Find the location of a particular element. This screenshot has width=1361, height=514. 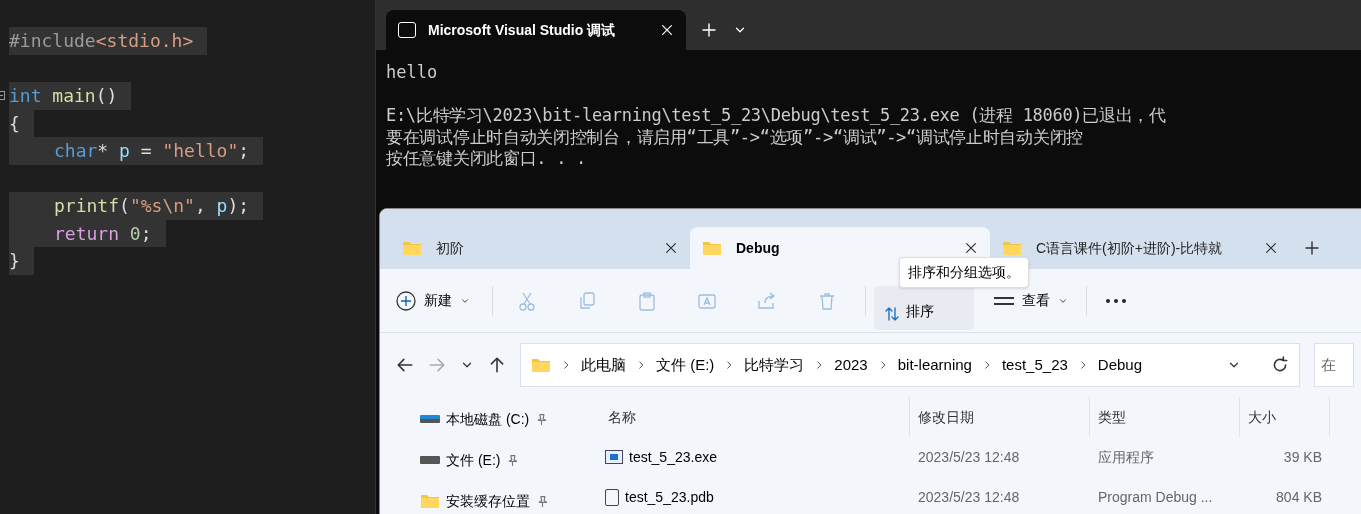

code-token: #include is located at coordinates (52, 41).